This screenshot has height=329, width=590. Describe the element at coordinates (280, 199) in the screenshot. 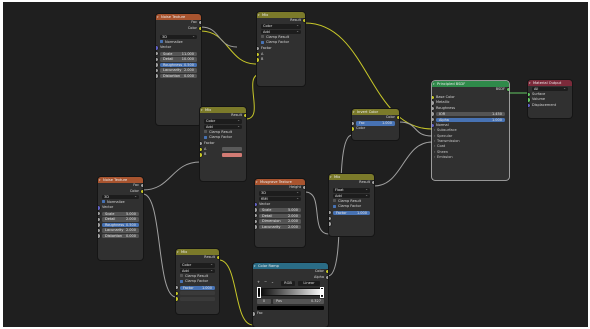

I see `dropdown-value: fBM` at that location.